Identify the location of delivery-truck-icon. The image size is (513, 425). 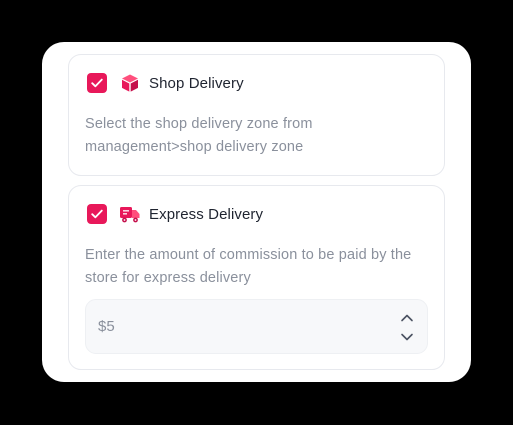
(130, 214).